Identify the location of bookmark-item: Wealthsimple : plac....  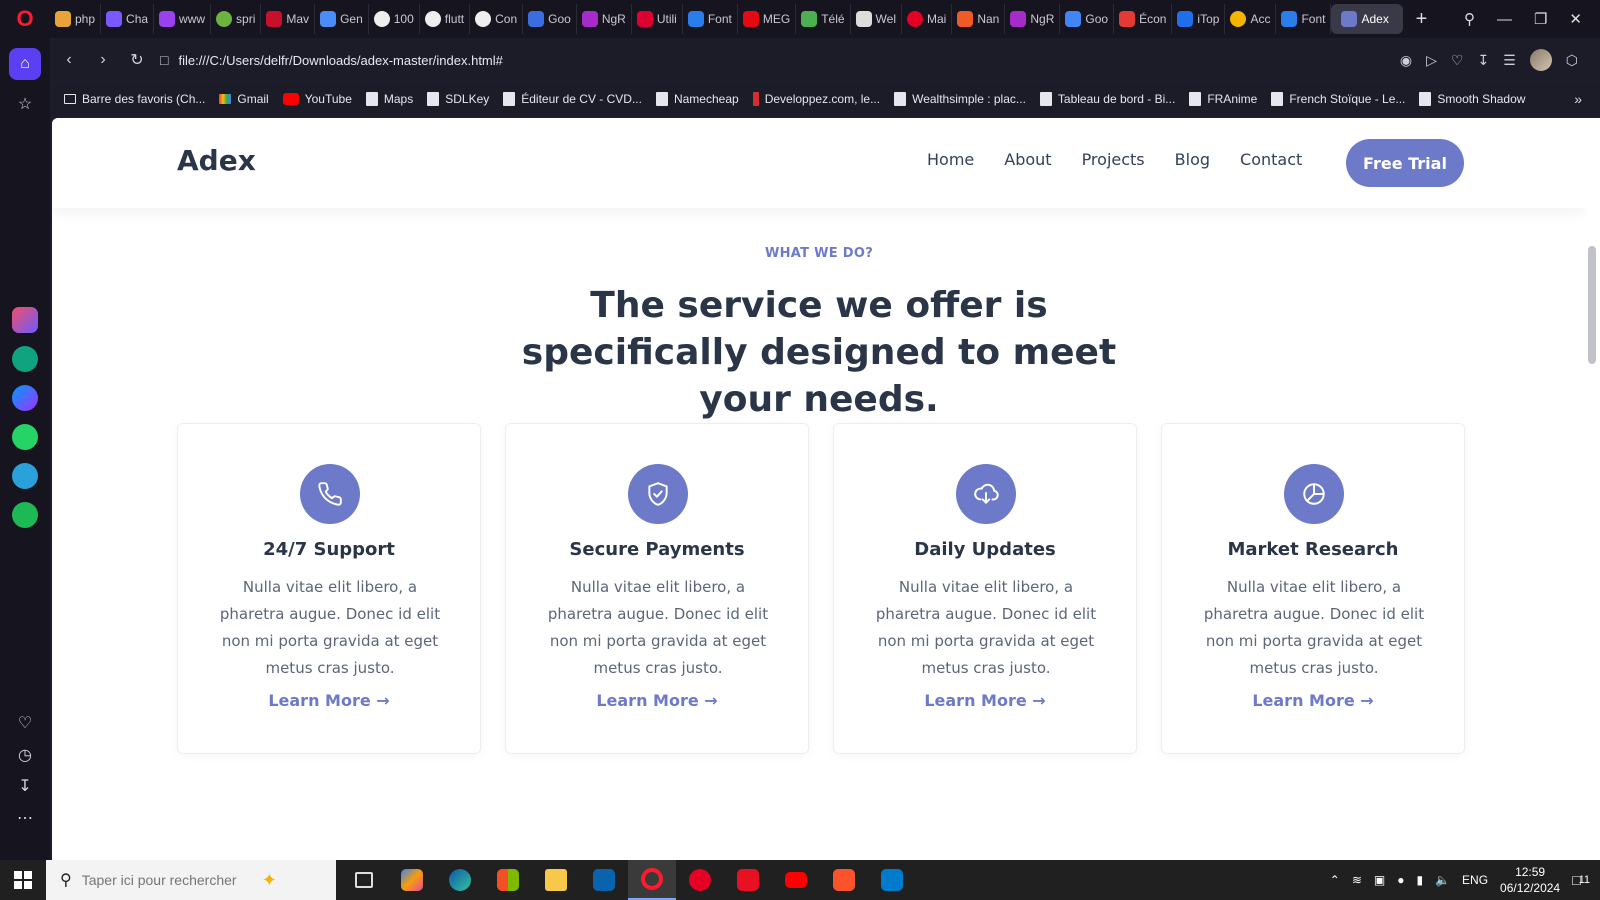
(960, 99).